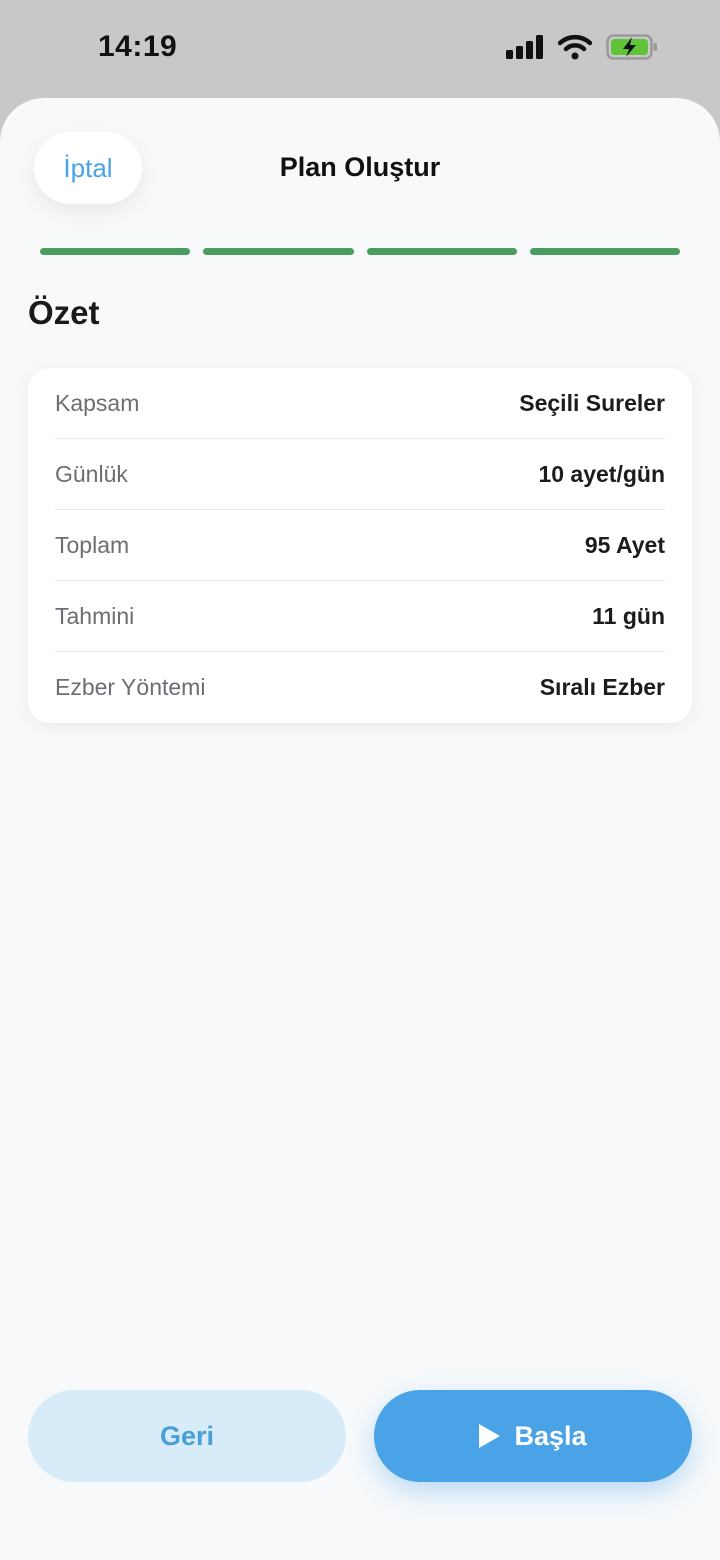 The image size is (720, 1560). What do you see at coordinates (97, 402) in the screenshot?
I see `row-label: Kapsam` at bounding box center [97, 402].